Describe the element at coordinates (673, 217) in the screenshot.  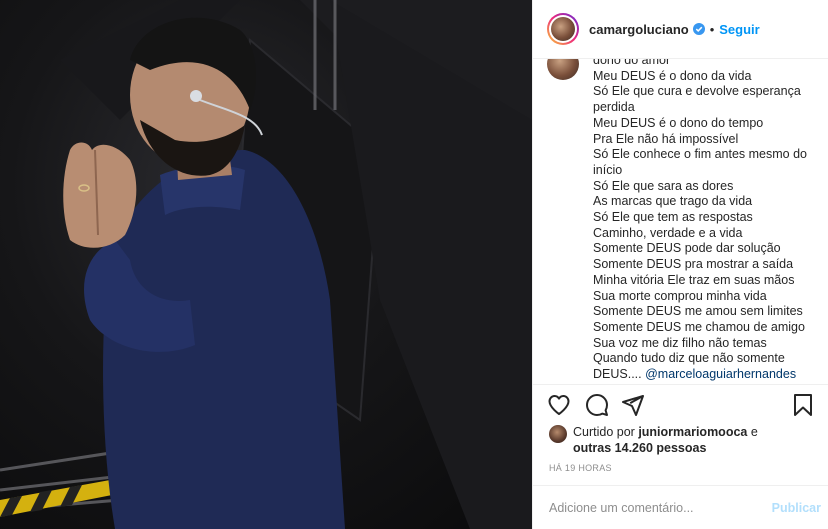
I see `caption-line: Só Ele que tem as respostas` at that location.